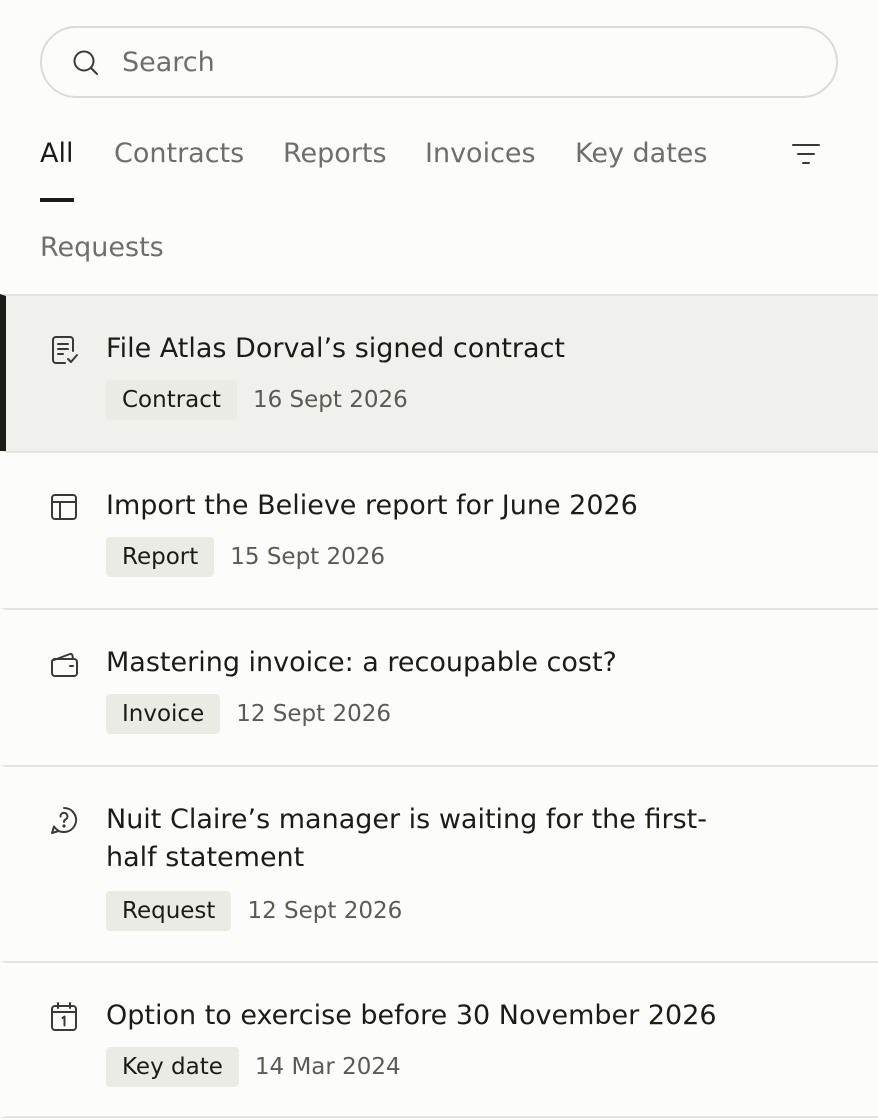 Image resolution: width=878 pixels, height=1120 pixels. Describe the element at coordinates (327, 1067) in the screenshot. I see `item-date: 14 Mar 2024` at that location.